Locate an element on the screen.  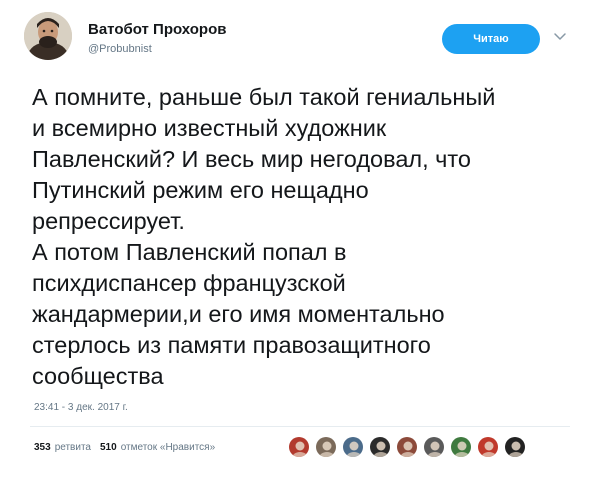
liker-avatars is located at coordinates (409, 448).